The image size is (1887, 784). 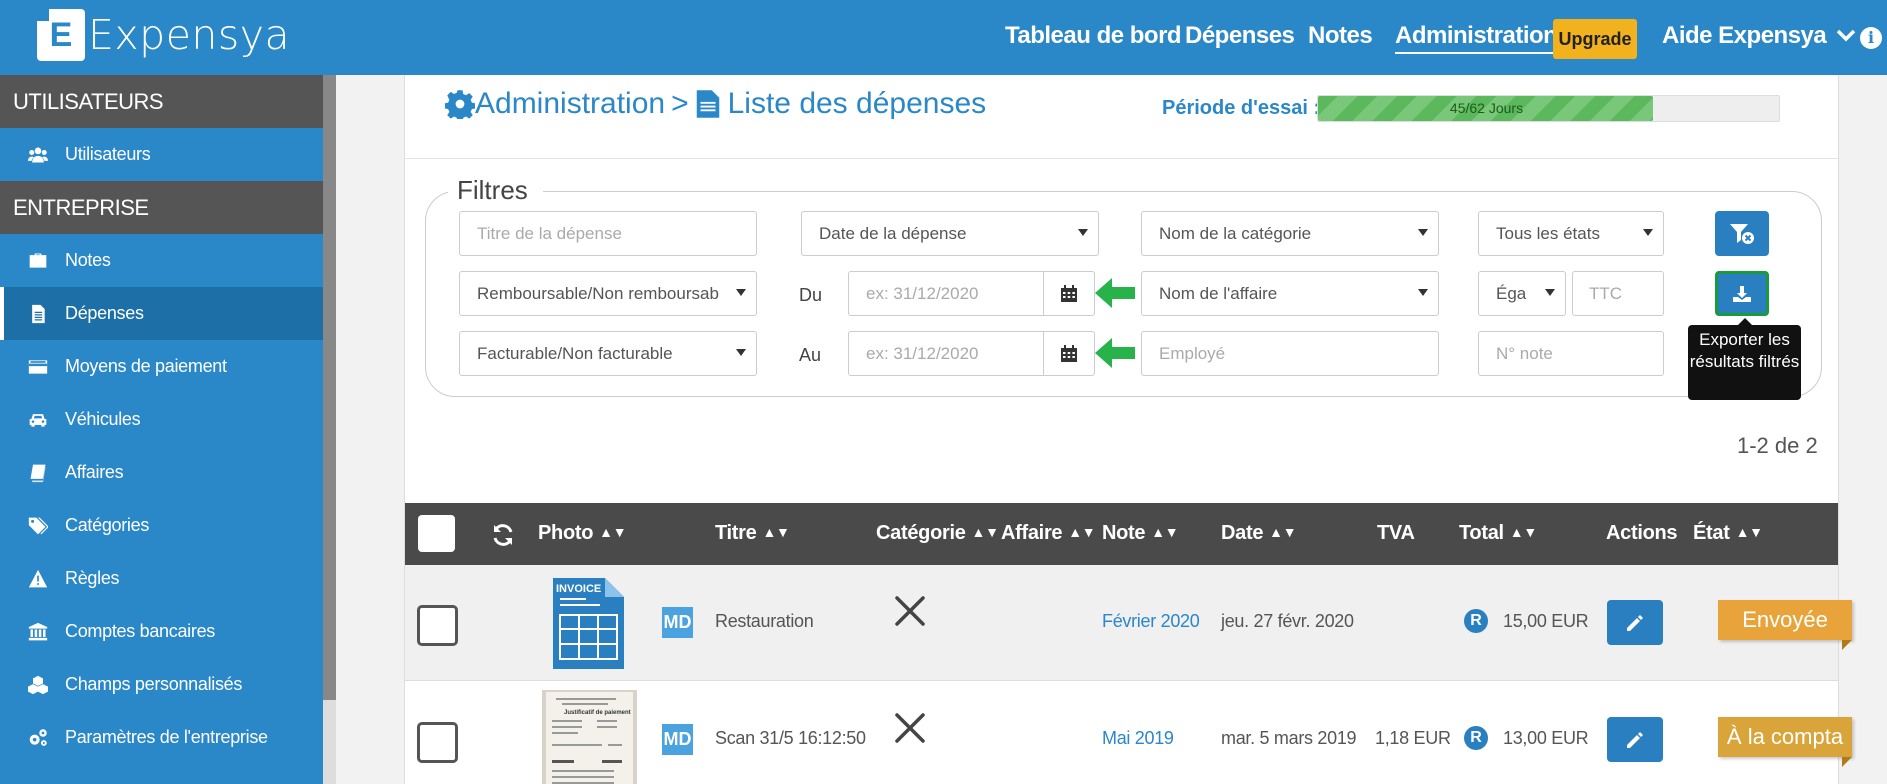 What do you see at coordinates (161, 313) in the screenshot?
I see `sidebar-item-depenses: Dépenses` at bounding box center [161, 313].